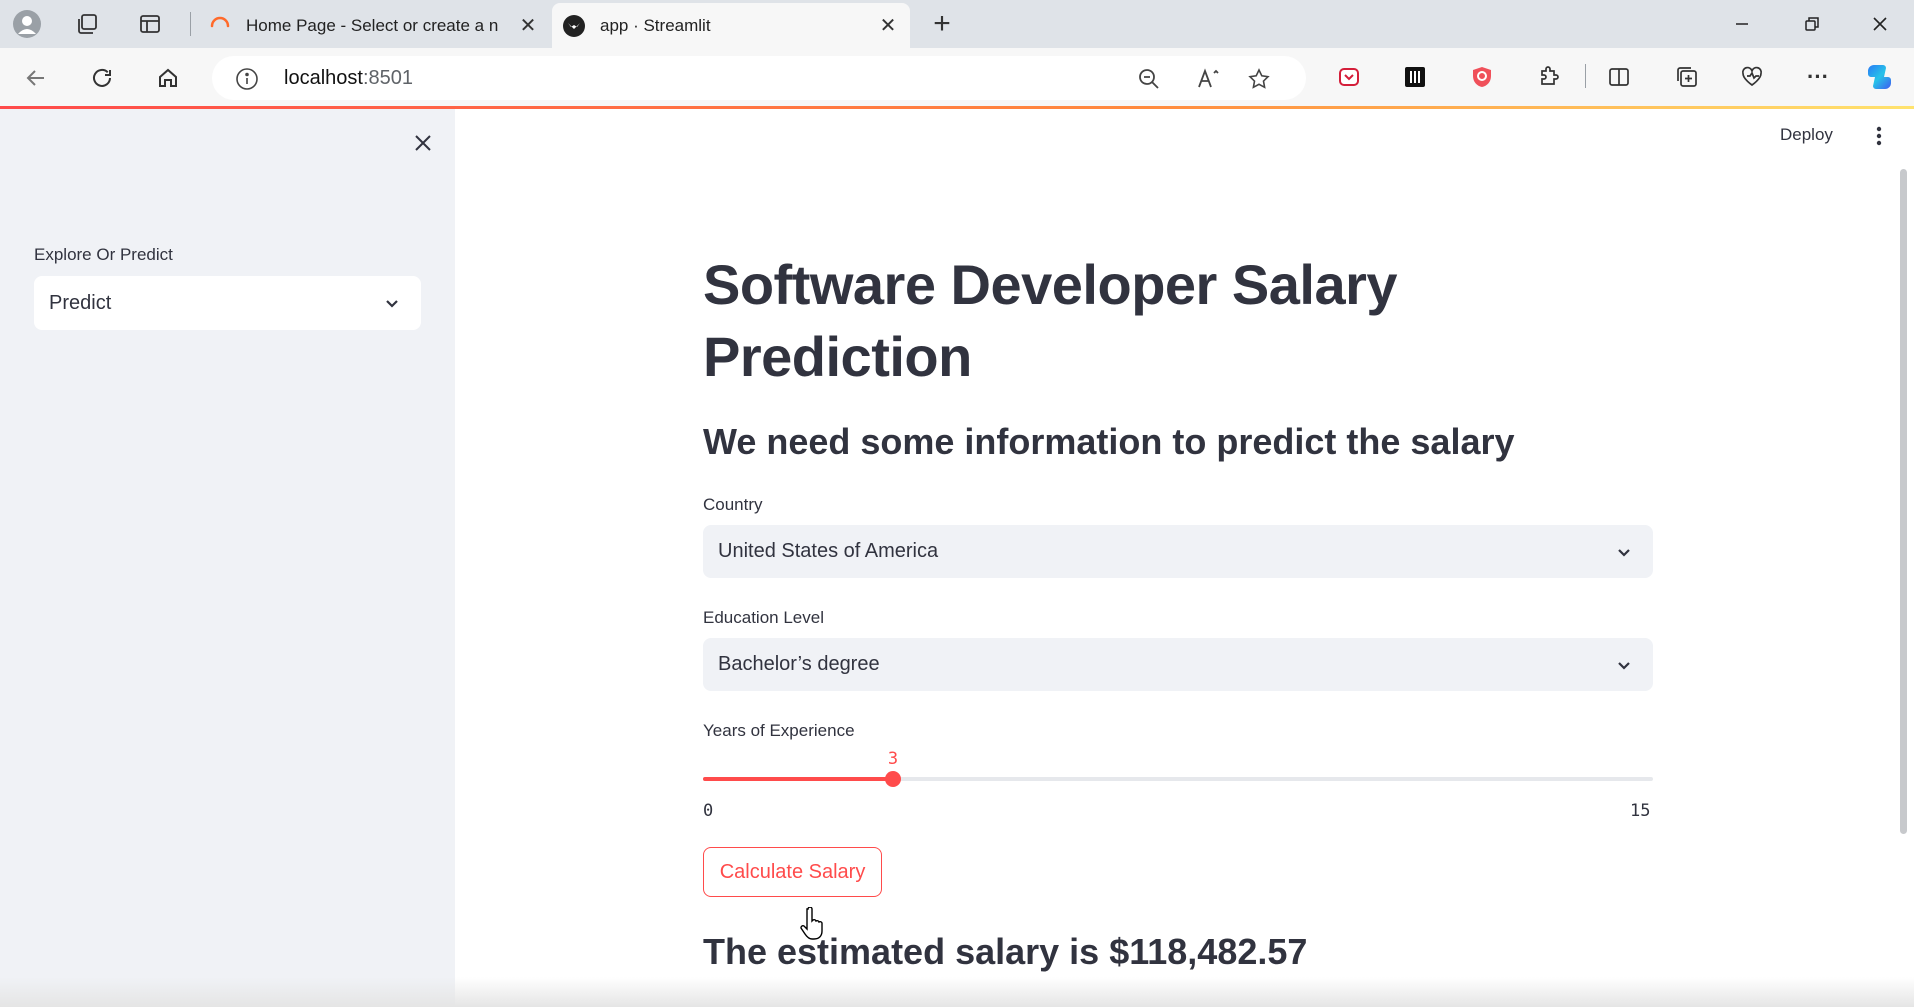 Image resolution: width=1914 pixels, height=1007 pixels. What do you see at coordinates (893, 759) in the screenshot?
I see `slider-value: 3` at bounding box center [893, 759].